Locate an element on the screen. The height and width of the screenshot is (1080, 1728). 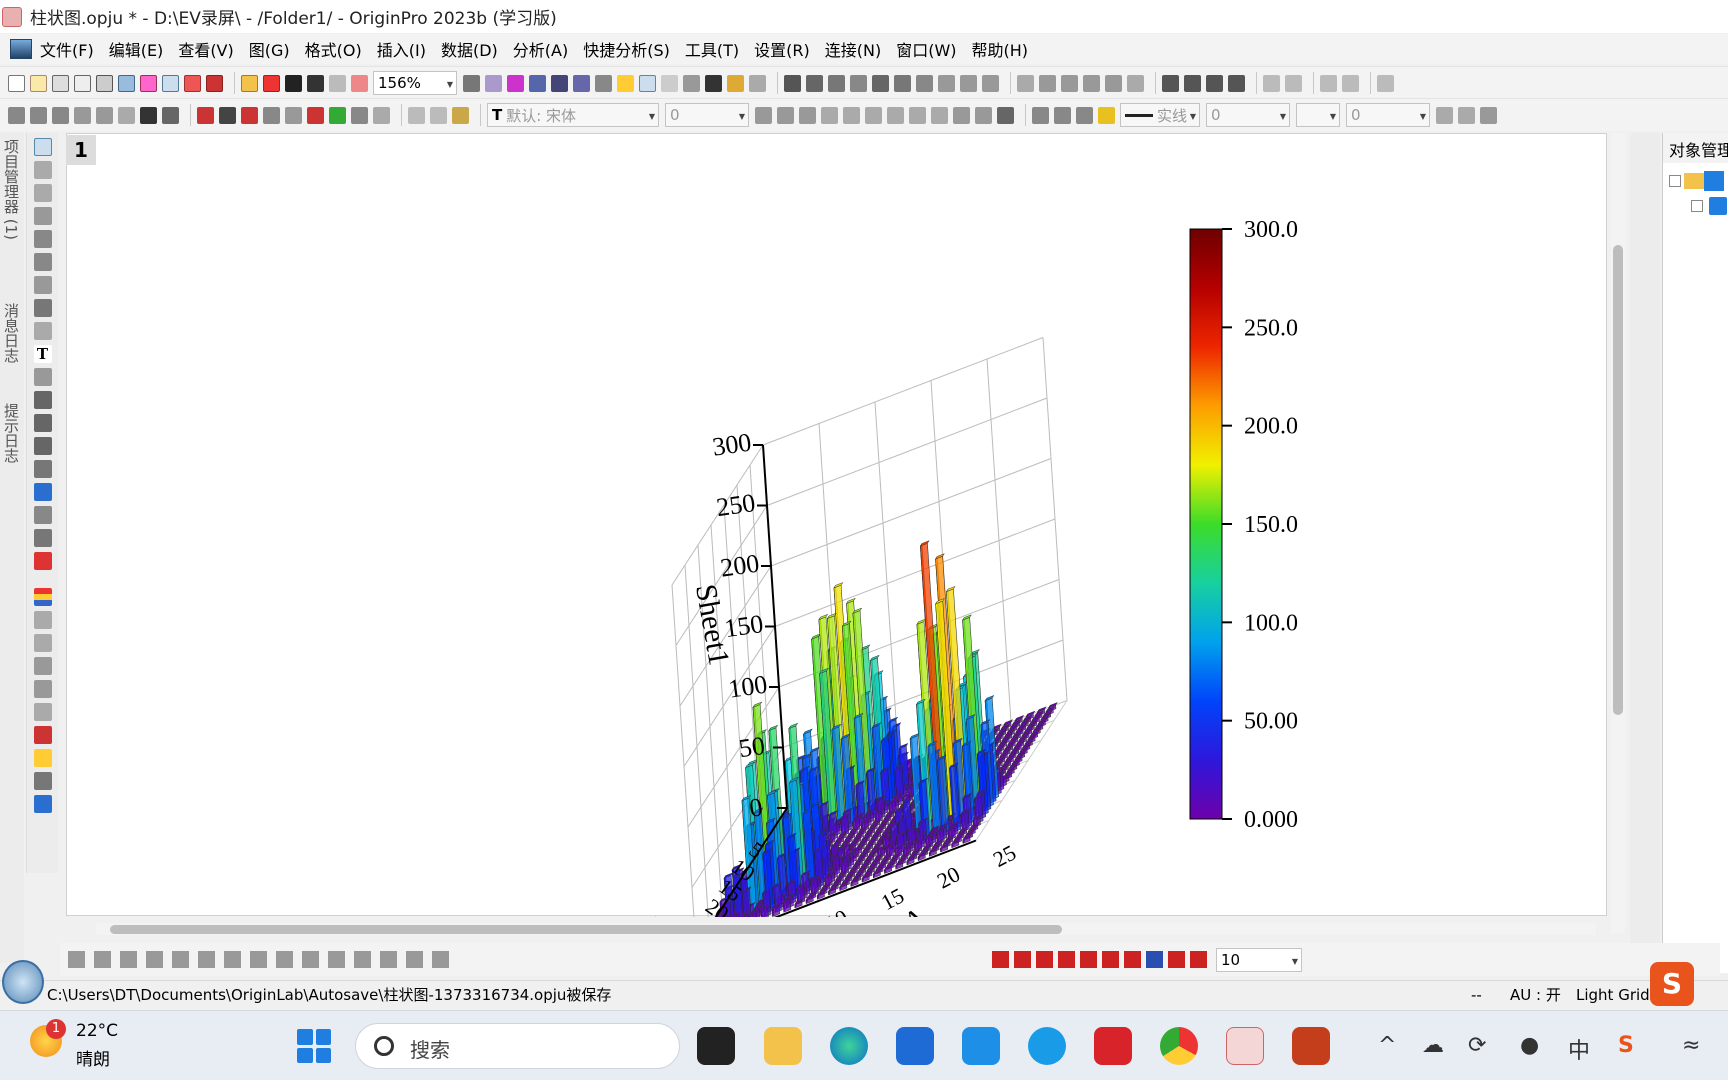
line-tool-icon is located at coordinates (42, 423).